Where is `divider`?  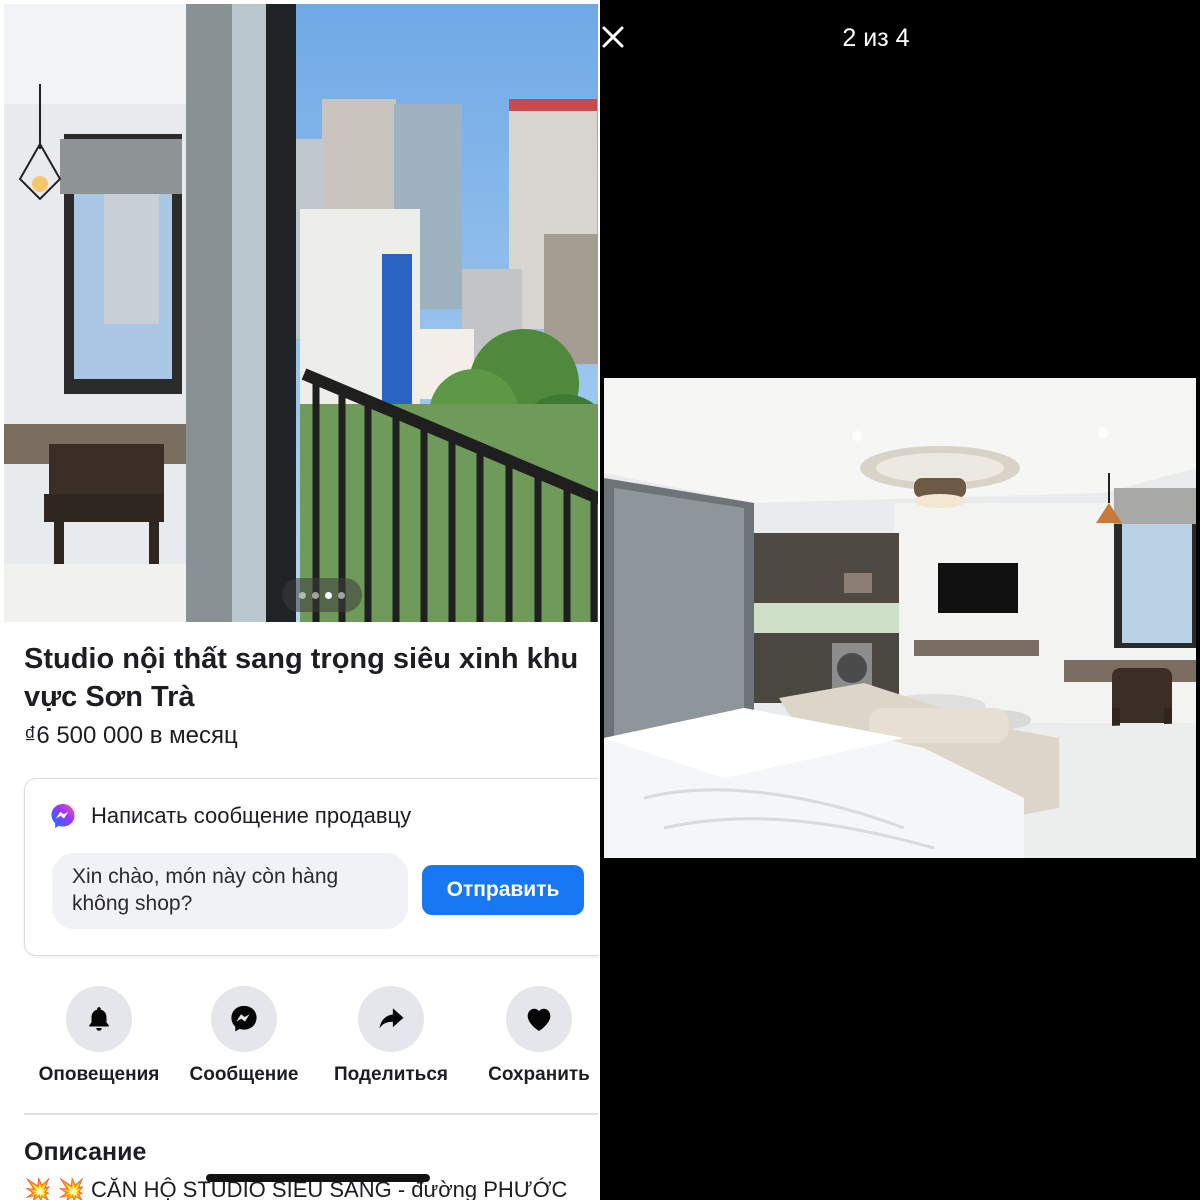
divider is located at coordinates (312, 1114).